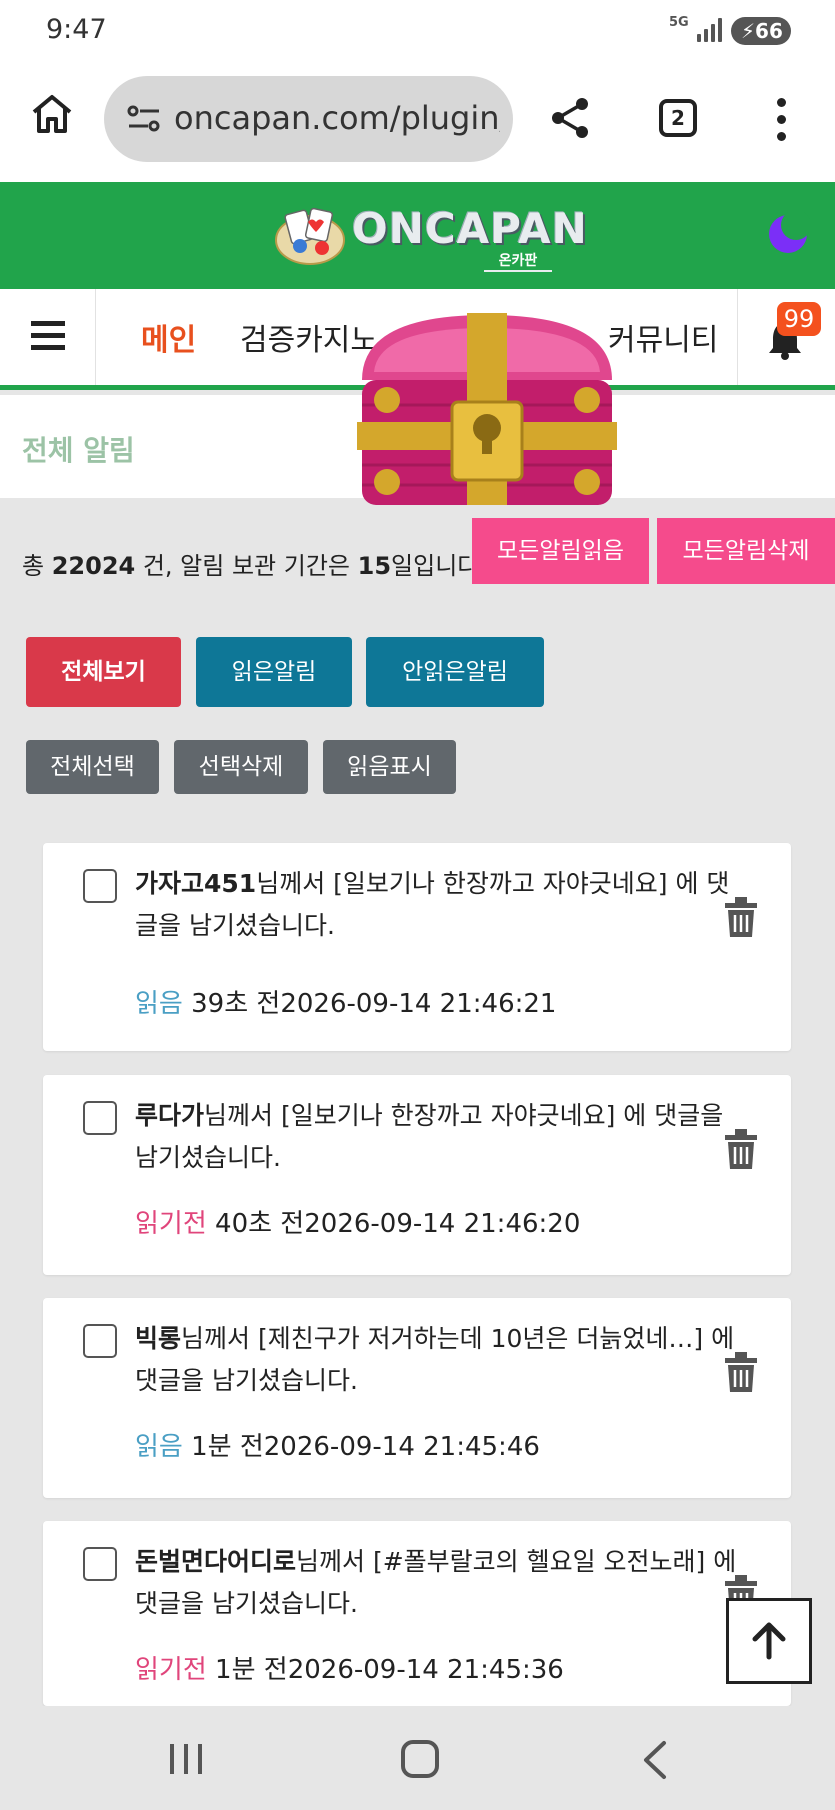  Describe the element at coordinates (52, 114) in the screenshot. I see `home-icon` at that location.